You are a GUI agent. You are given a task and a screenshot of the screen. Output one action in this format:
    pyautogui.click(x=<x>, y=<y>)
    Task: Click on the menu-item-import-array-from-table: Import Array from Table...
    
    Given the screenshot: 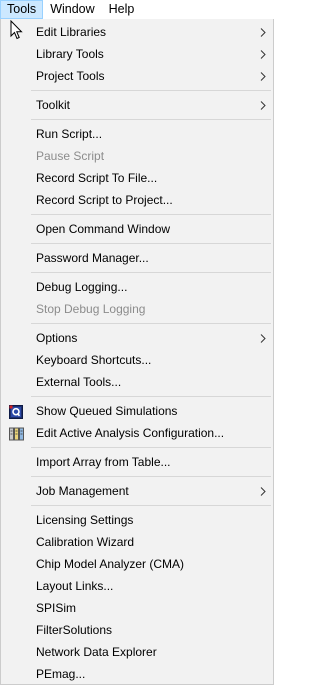 What is the action you would take?
    pyautogui.click(x=137, y=462)
    